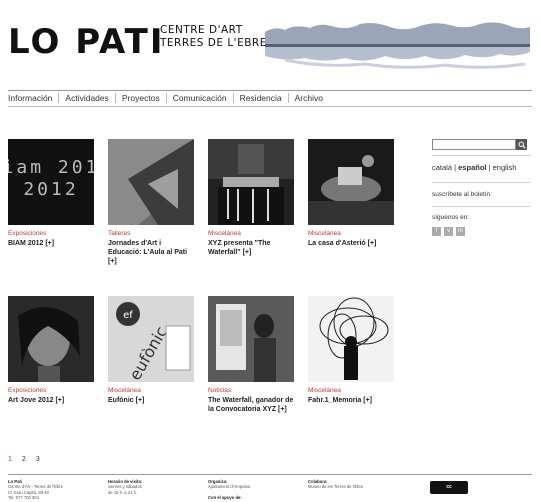 The width and height of the screenshot is (540, 502). I want to click on logo-text: LO PATI, so click(86, 42).